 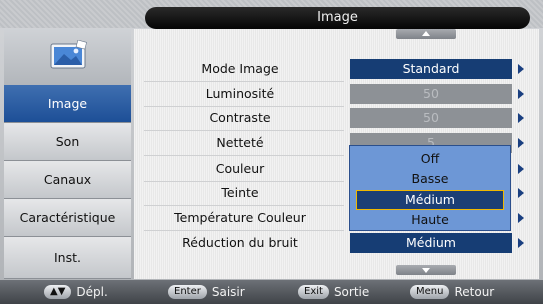 I want to click on sidebar-item-caracteristique: Caractéristique, so click(x=67, y=218).